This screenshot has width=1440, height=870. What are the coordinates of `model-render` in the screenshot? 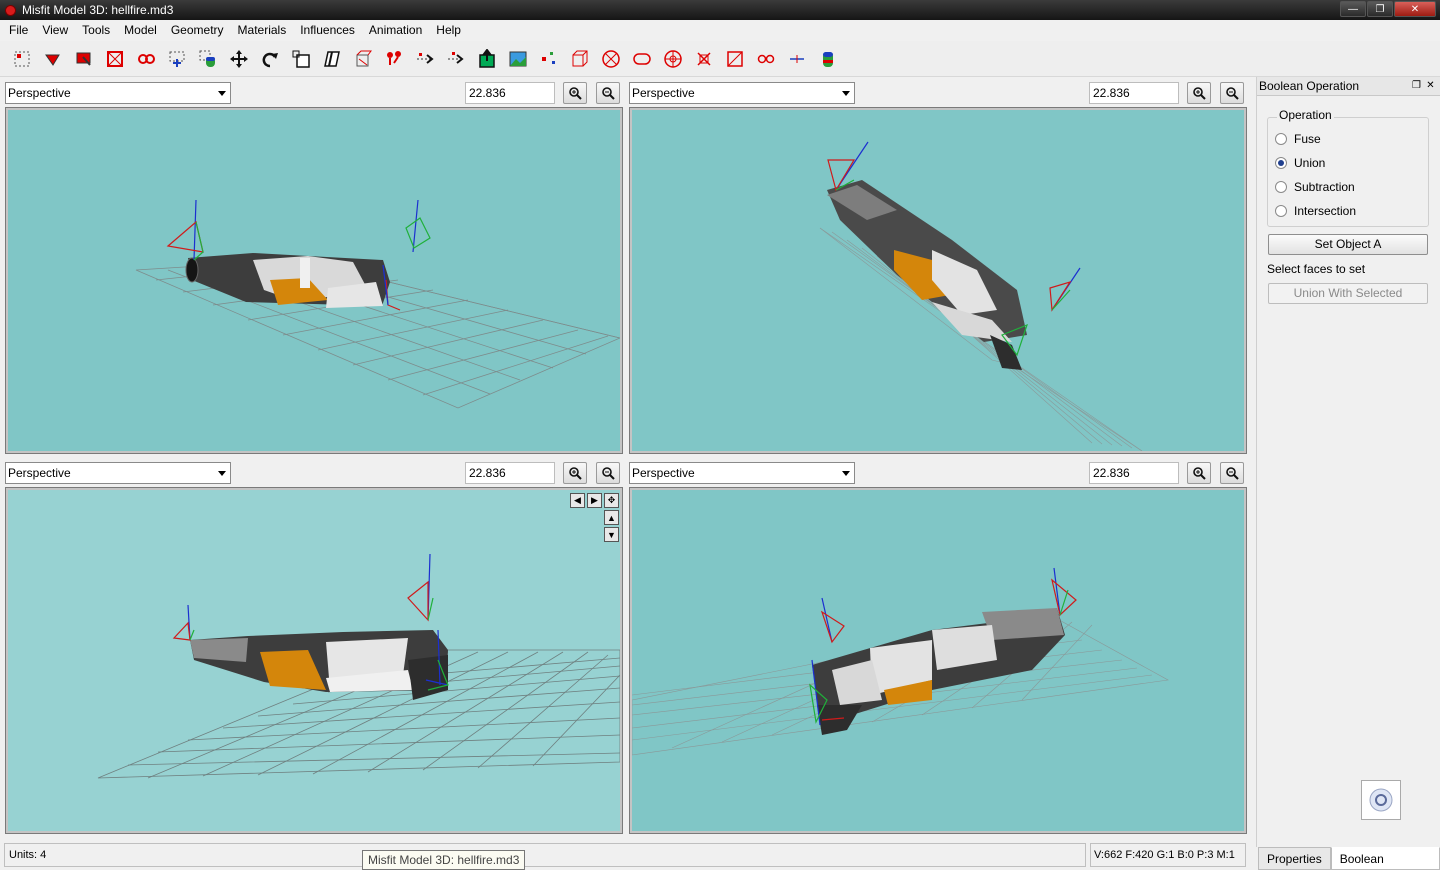 It's located at (900, 661).